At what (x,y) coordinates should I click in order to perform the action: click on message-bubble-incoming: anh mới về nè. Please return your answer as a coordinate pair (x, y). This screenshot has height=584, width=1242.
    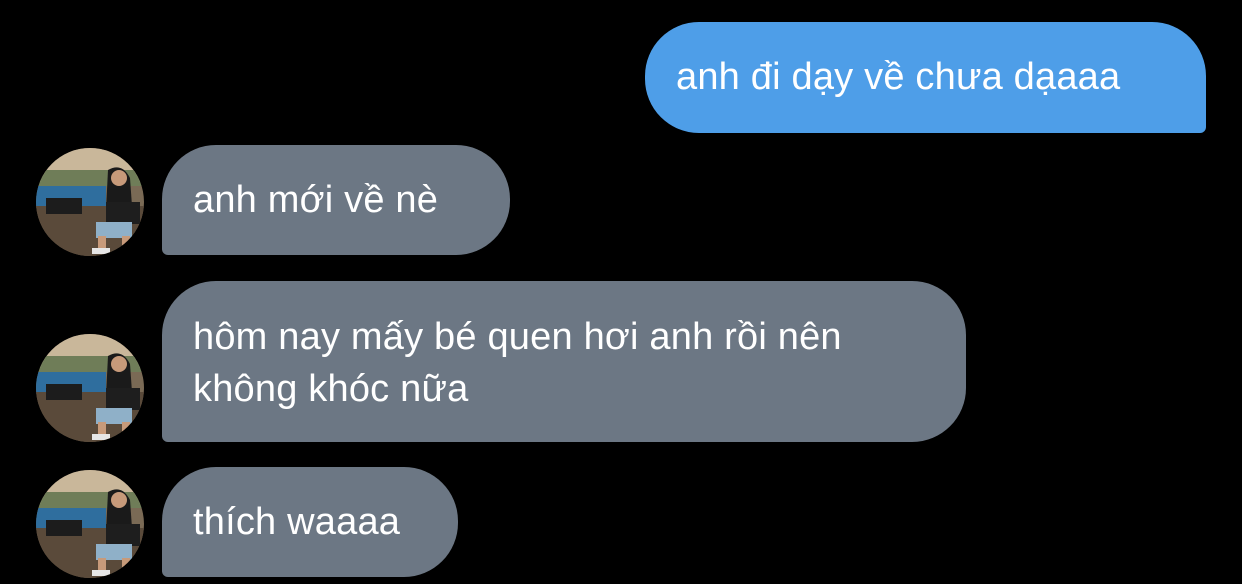
    Looking at the image, I should click on (336, 200).